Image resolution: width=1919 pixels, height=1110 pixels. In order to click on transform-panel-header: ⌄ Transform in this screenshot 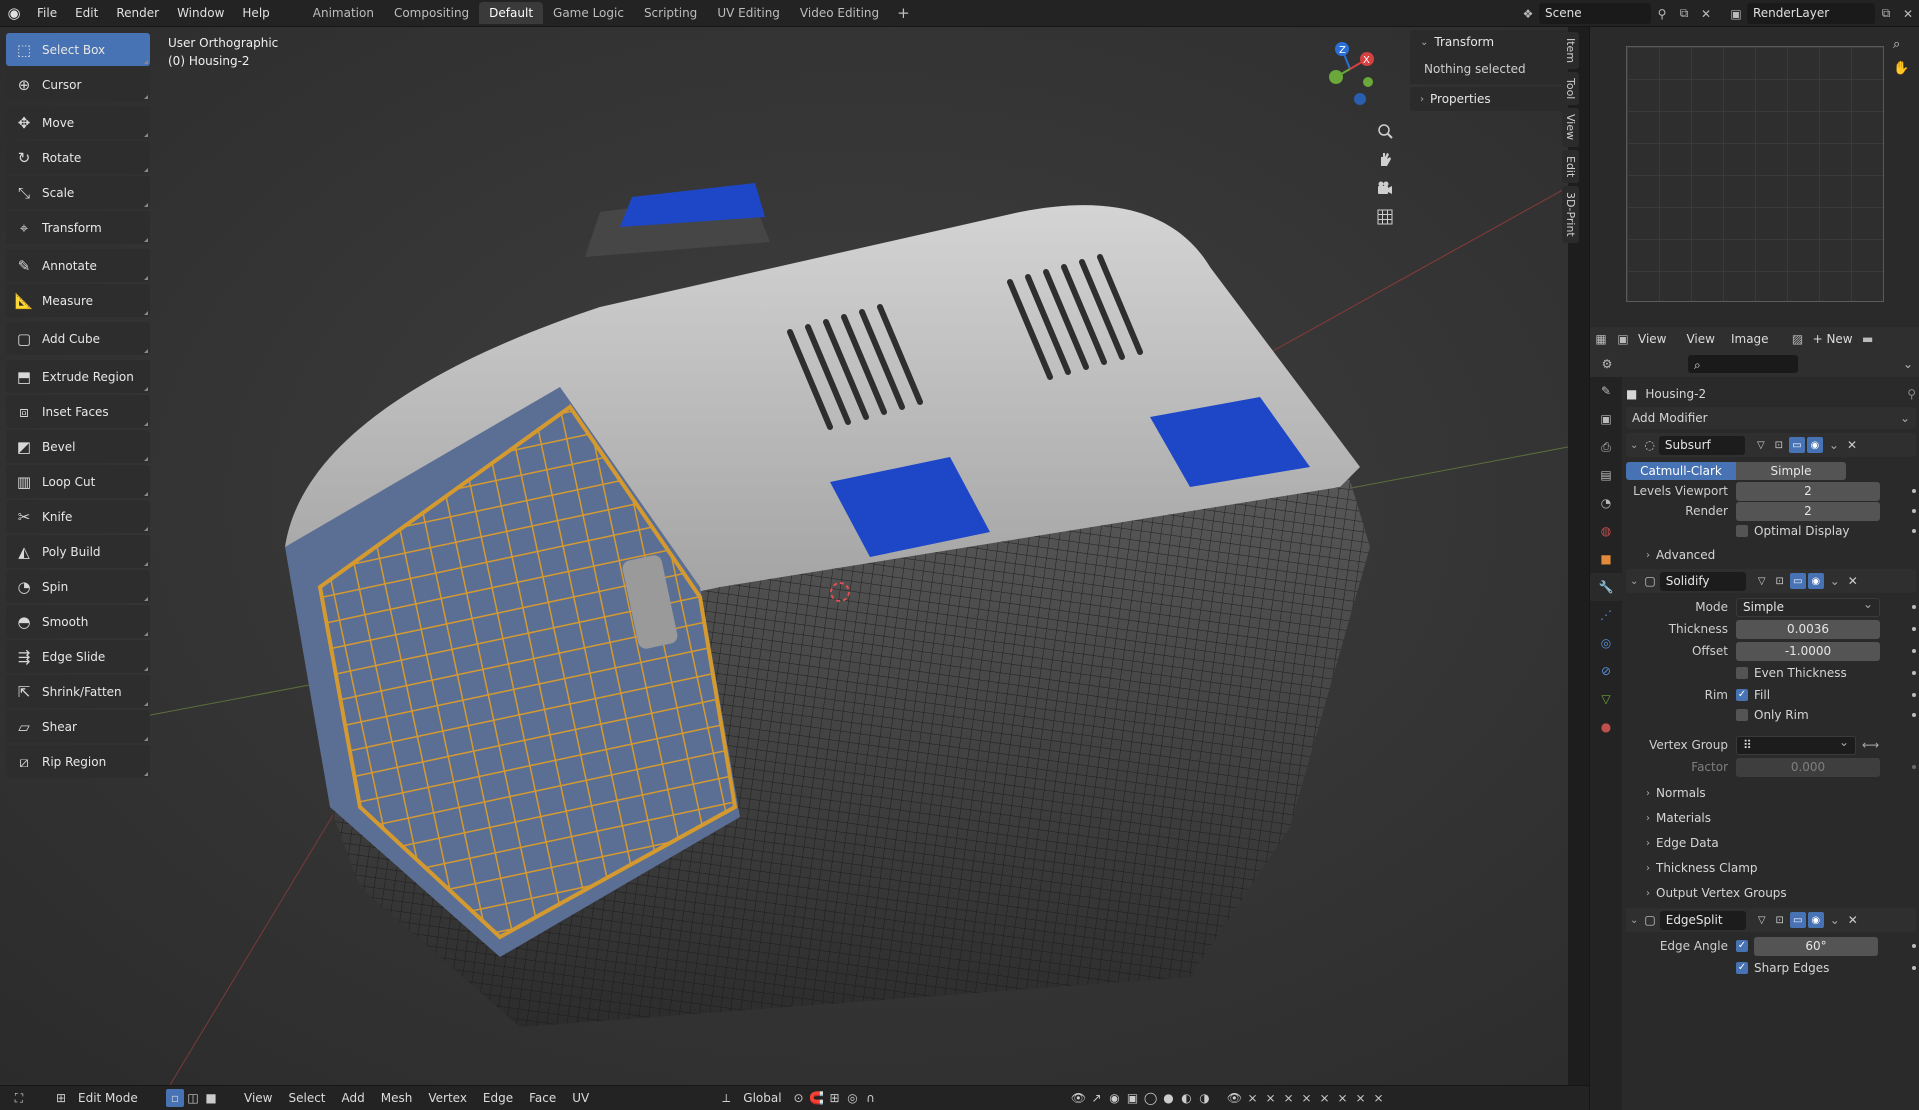, I will do `click(1489, 42)`.